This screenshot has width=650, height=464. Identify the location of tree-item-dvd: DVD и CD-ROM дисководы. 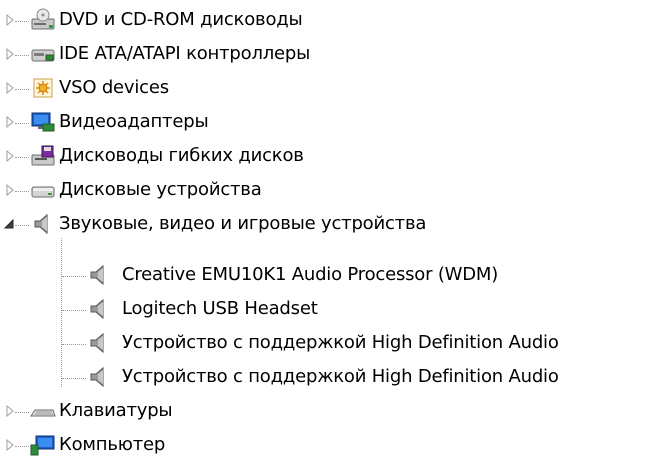
(325, 21).